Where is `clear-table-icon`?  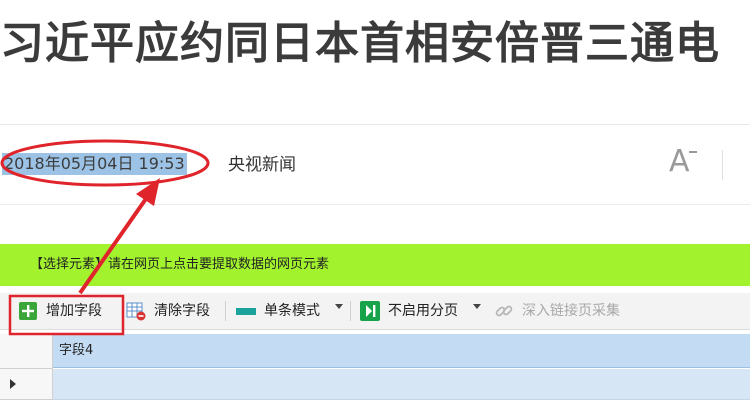 clear-table-icon is located at coordinates (136, 311).